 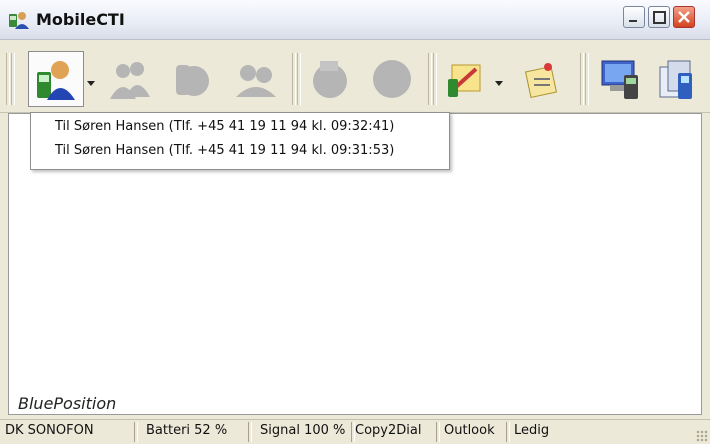 I want to click on maximize-button, so click(x=659, y=17).